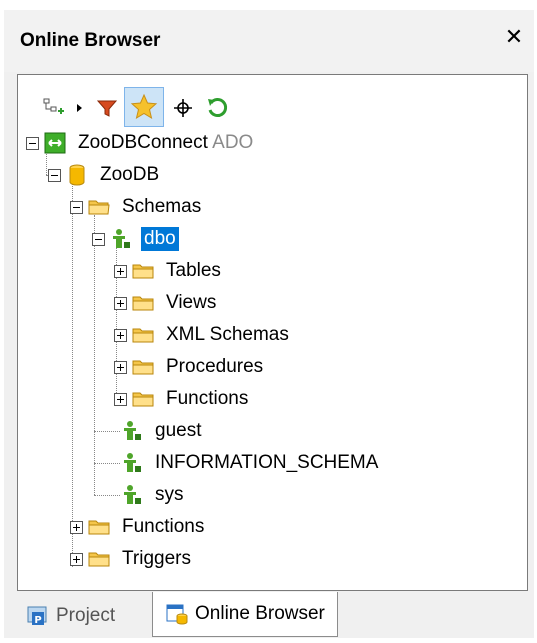 Image resolution: width=537 pixels, height=643 pixels. What do you see at coordinates (191, 302) in the screenshot?
I see `views-label: Views` at bounding box center [191, 302].